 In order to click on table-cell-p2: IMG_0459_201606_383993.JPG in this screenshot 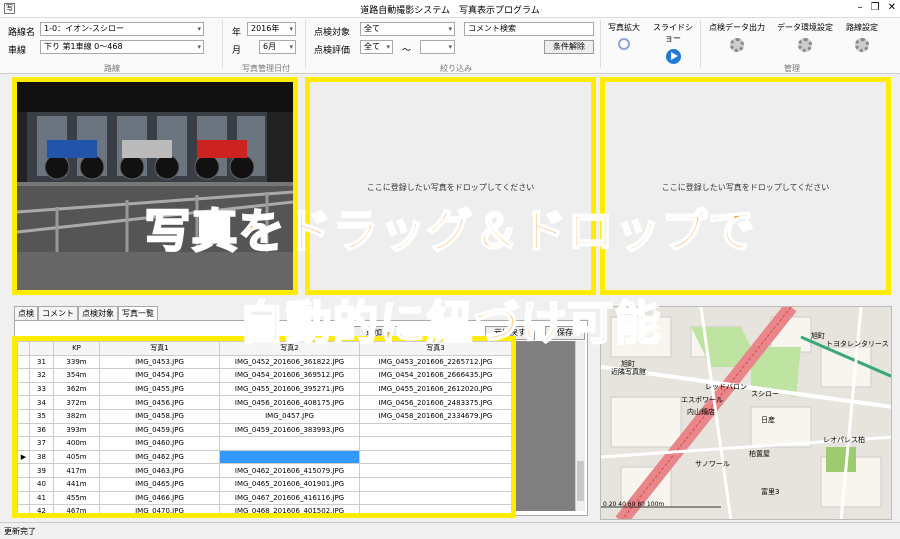, I will do `click(289, 430)`.